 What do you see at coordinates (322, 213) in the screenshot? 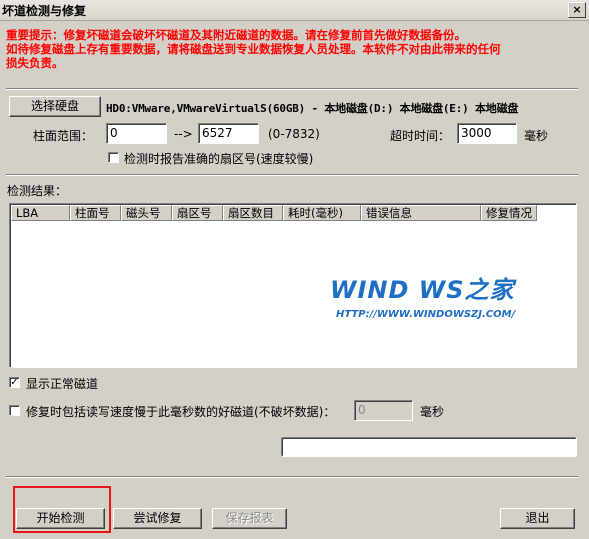
I see `column-elapsed: 耗时(毫秒)` at bounding box center [322, 213].